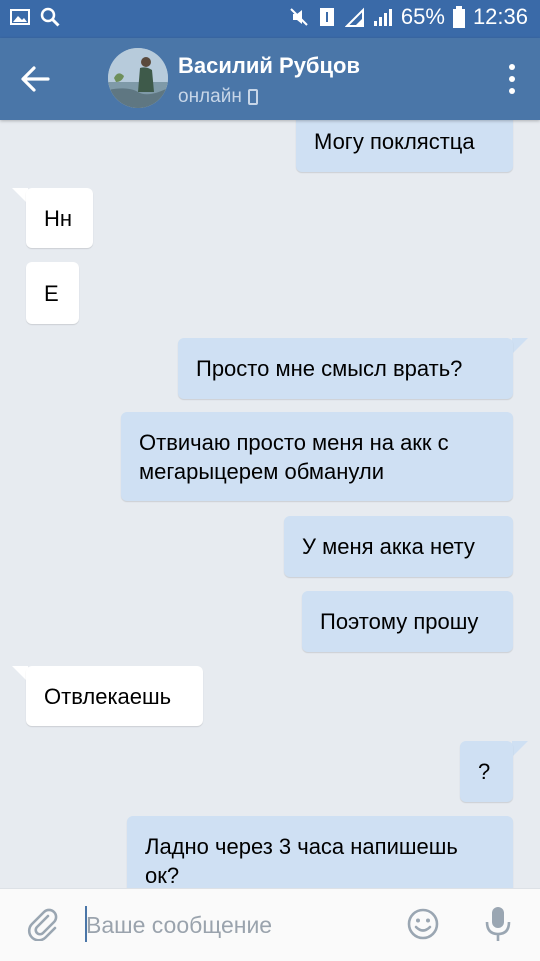  Describe the element at coordinates (210, 96) in the screenshot. I see `presence-text: онлайн` at that location.